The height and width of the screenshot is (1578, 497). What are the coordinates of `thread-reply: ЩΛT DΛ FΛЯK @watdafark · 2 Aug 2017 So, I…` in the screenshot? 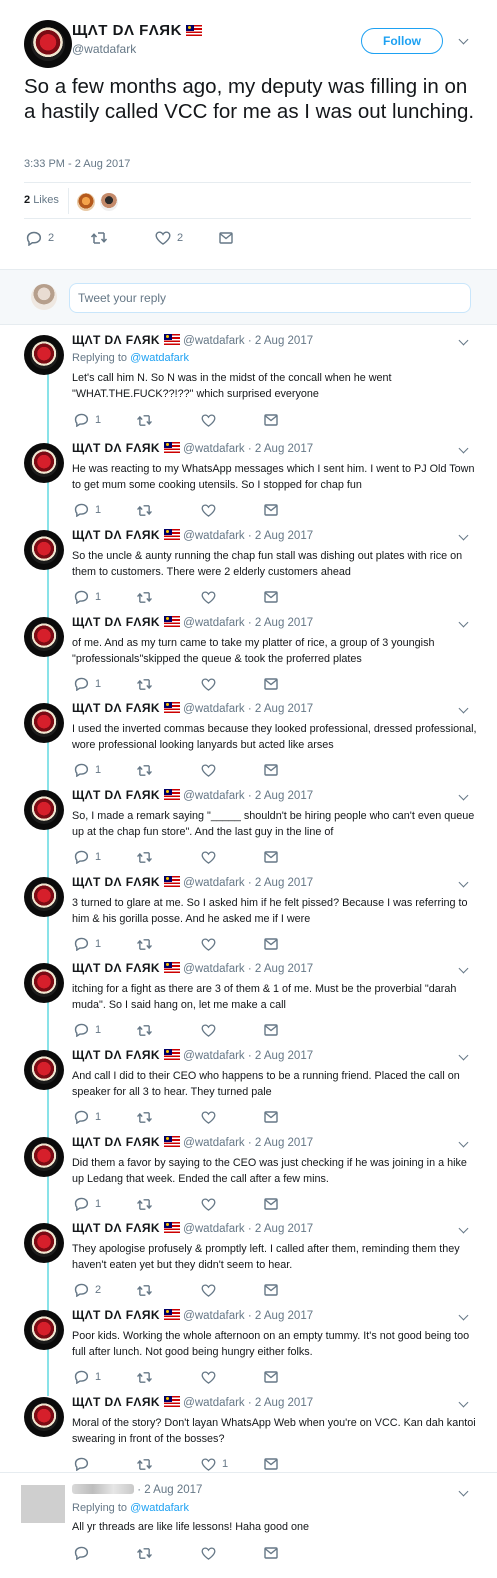 It's located at (248, 828).